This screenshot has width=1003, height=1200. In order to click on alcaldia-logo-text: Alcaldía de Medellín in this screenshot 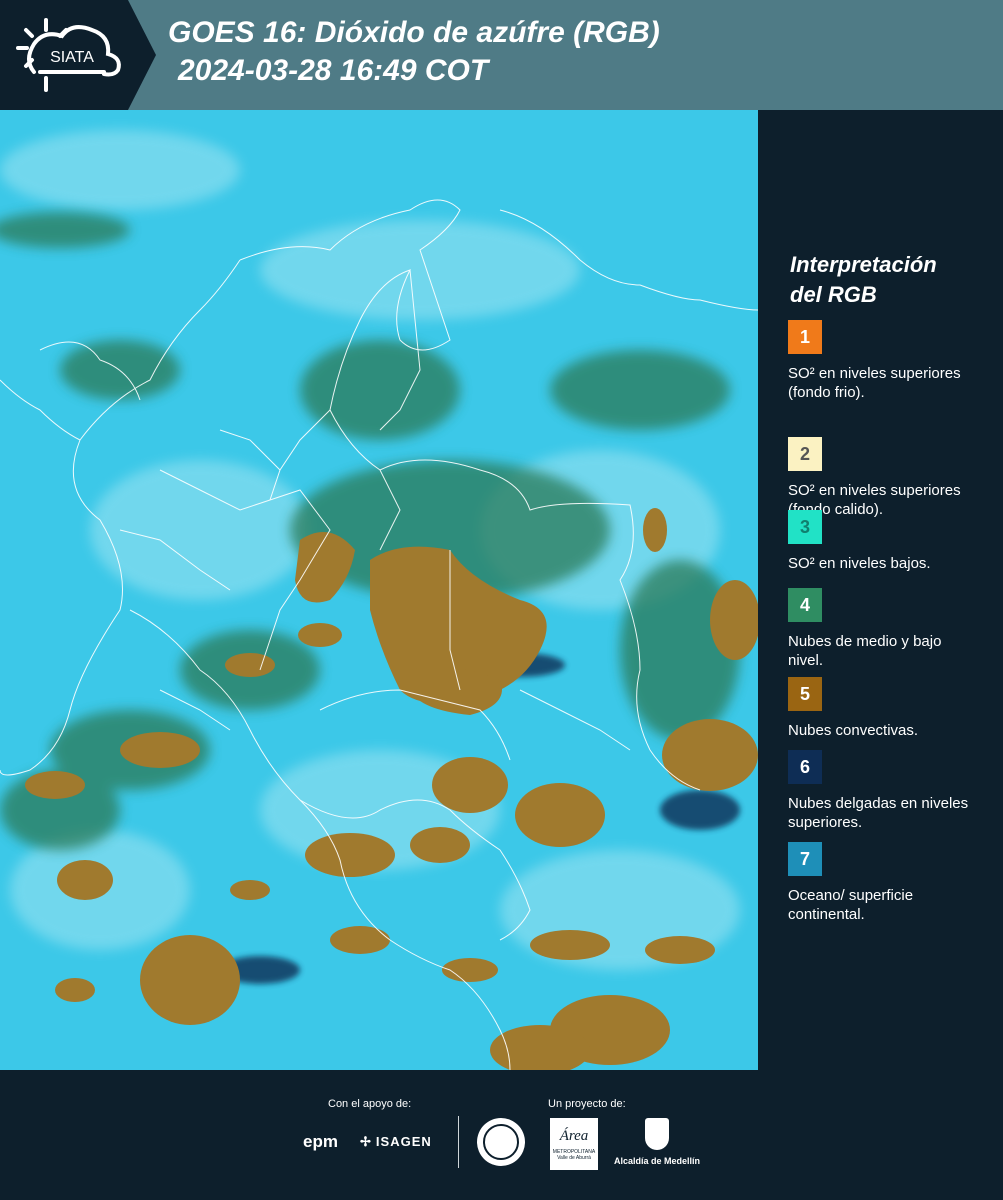, I will do `click(657, 1161)`.